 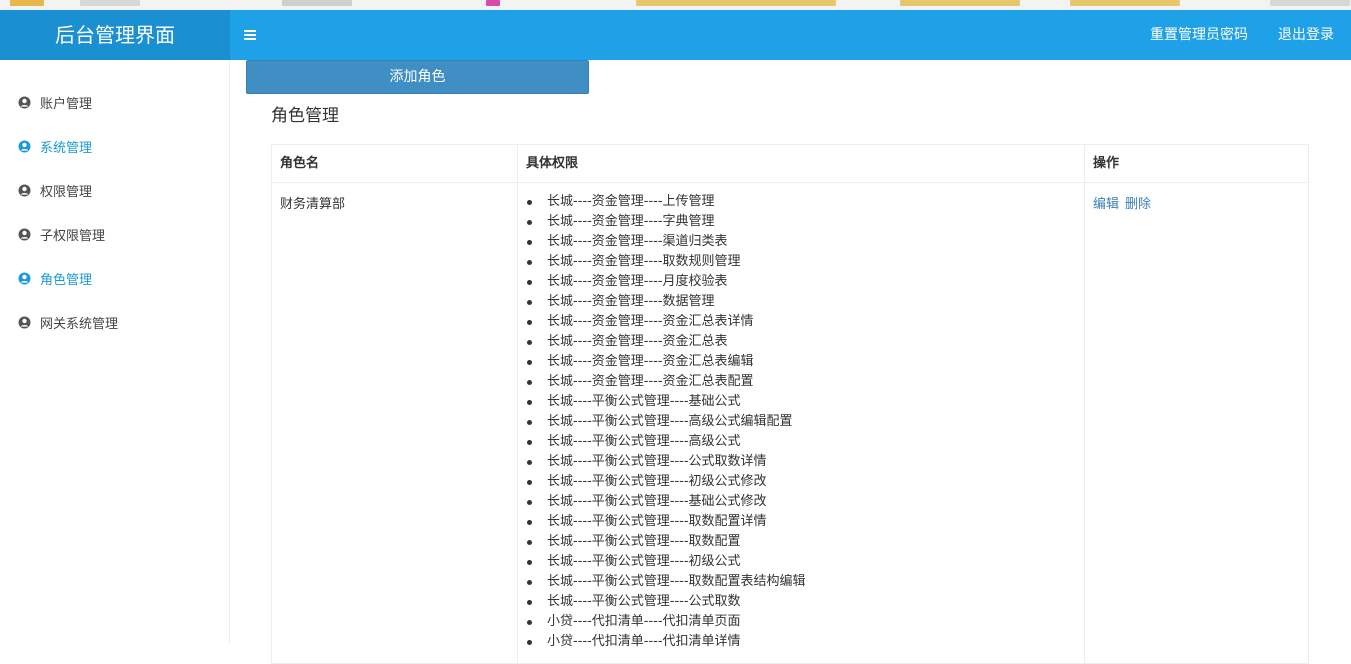 I want to click on sidebar-item-system: 系统管理, so click(x=55, y=146).